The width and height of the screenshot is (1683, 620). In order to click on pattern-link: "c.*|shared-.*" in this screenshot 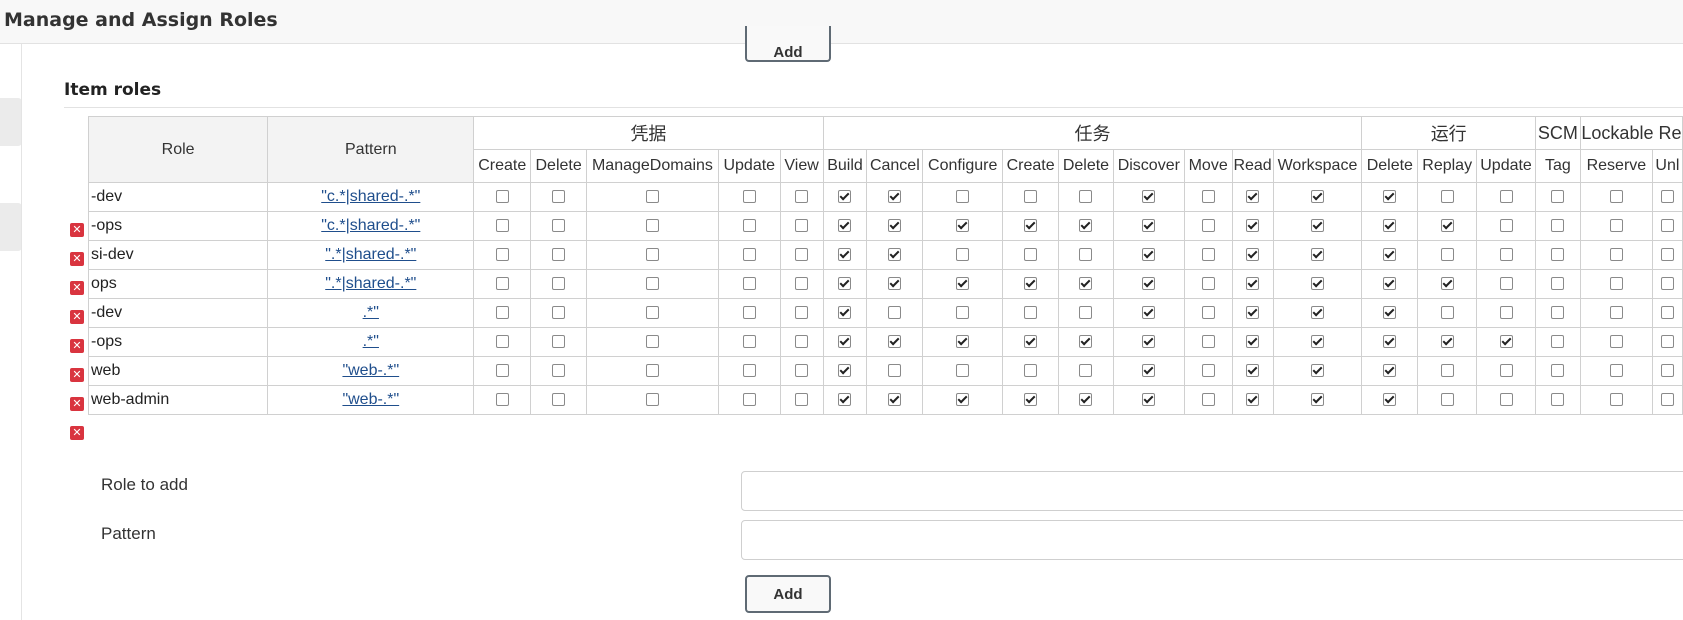, I will do `click(370, 196)`.